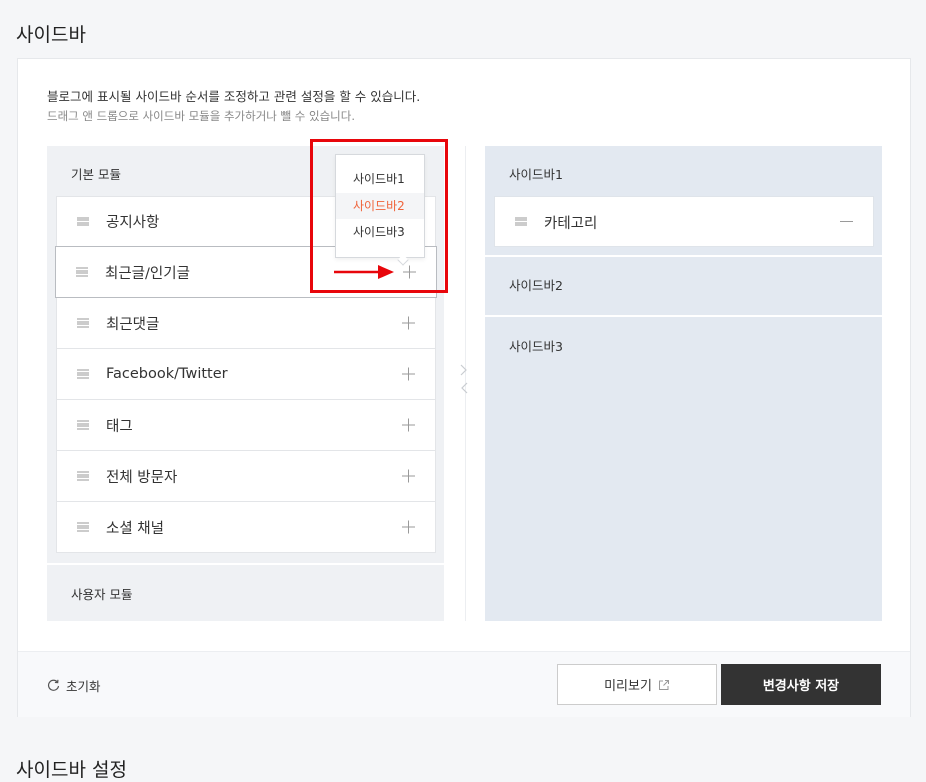  What do you see at coordinates (464, 684) in the screenshot?
I see `panel-footer: 초기화 미리보기 변경사항 저장` at bounding box center [464, 684].